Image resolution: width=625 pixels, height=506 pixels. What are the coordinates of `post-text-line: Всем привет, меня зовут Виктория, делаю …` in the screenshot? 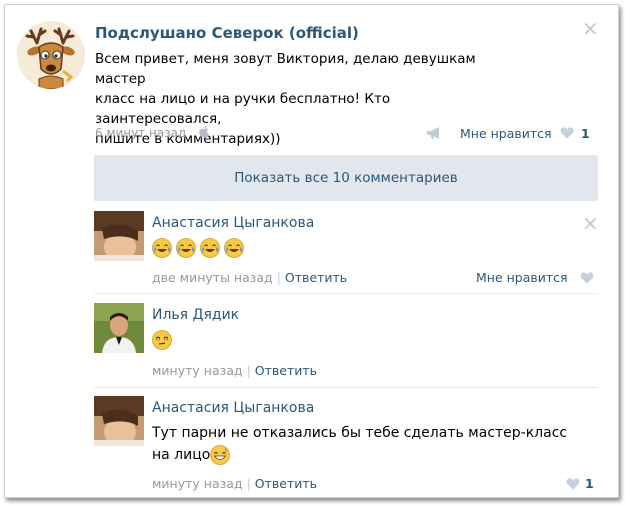 It's located at (285, 69).